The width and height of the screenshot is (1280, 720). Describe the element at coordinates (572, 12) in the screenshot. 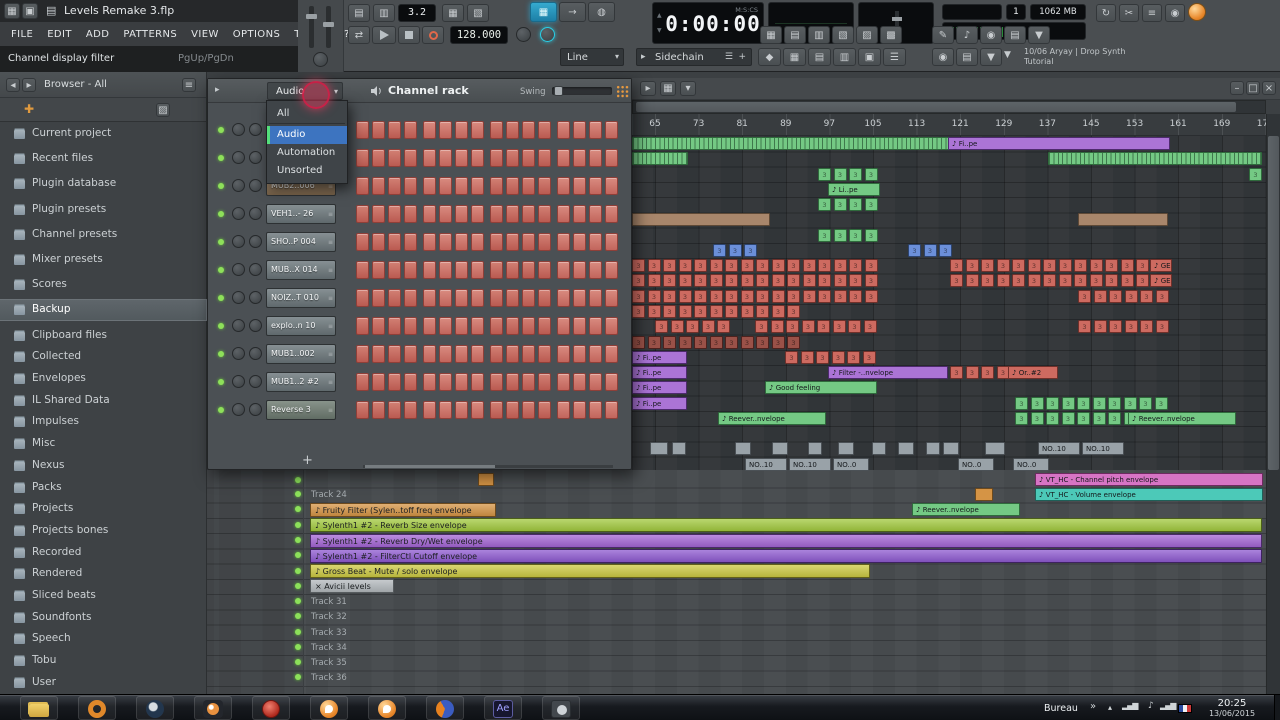

I see `playlist-view-button: →` at that location.